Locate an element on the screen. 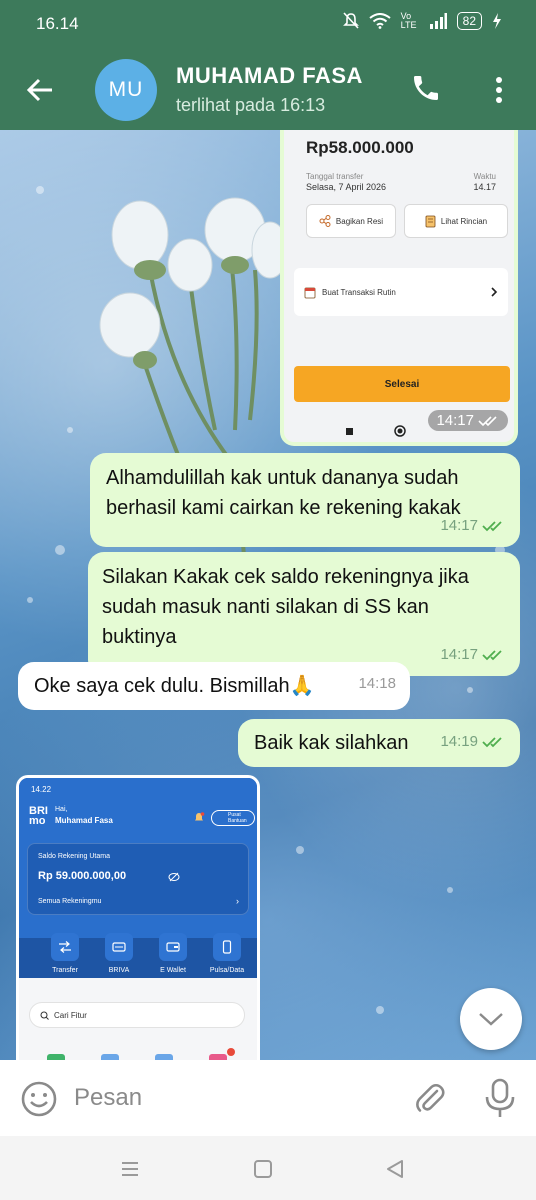 Image resolution: width=536 pixels, height=1200 pixels. wallet-icon is located at coordinates (173, 947).